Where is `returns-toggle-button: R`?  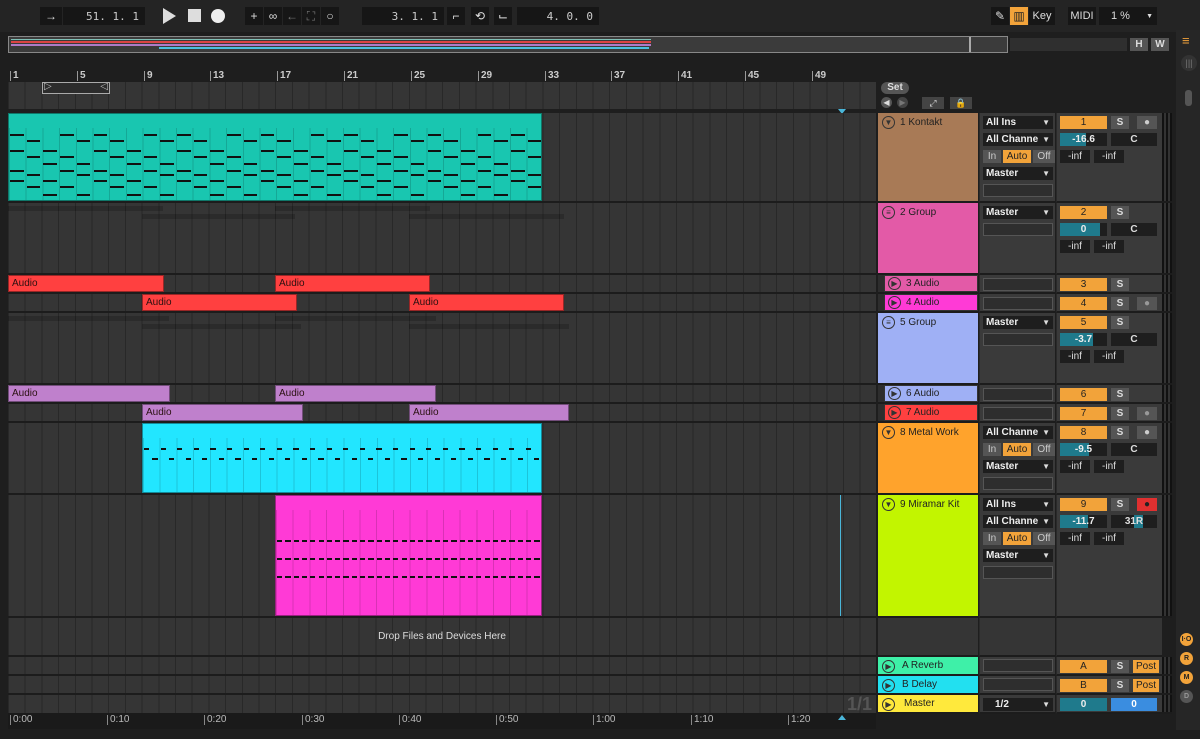
returns-toggle-button: R is located at coordinates (1186, 658).